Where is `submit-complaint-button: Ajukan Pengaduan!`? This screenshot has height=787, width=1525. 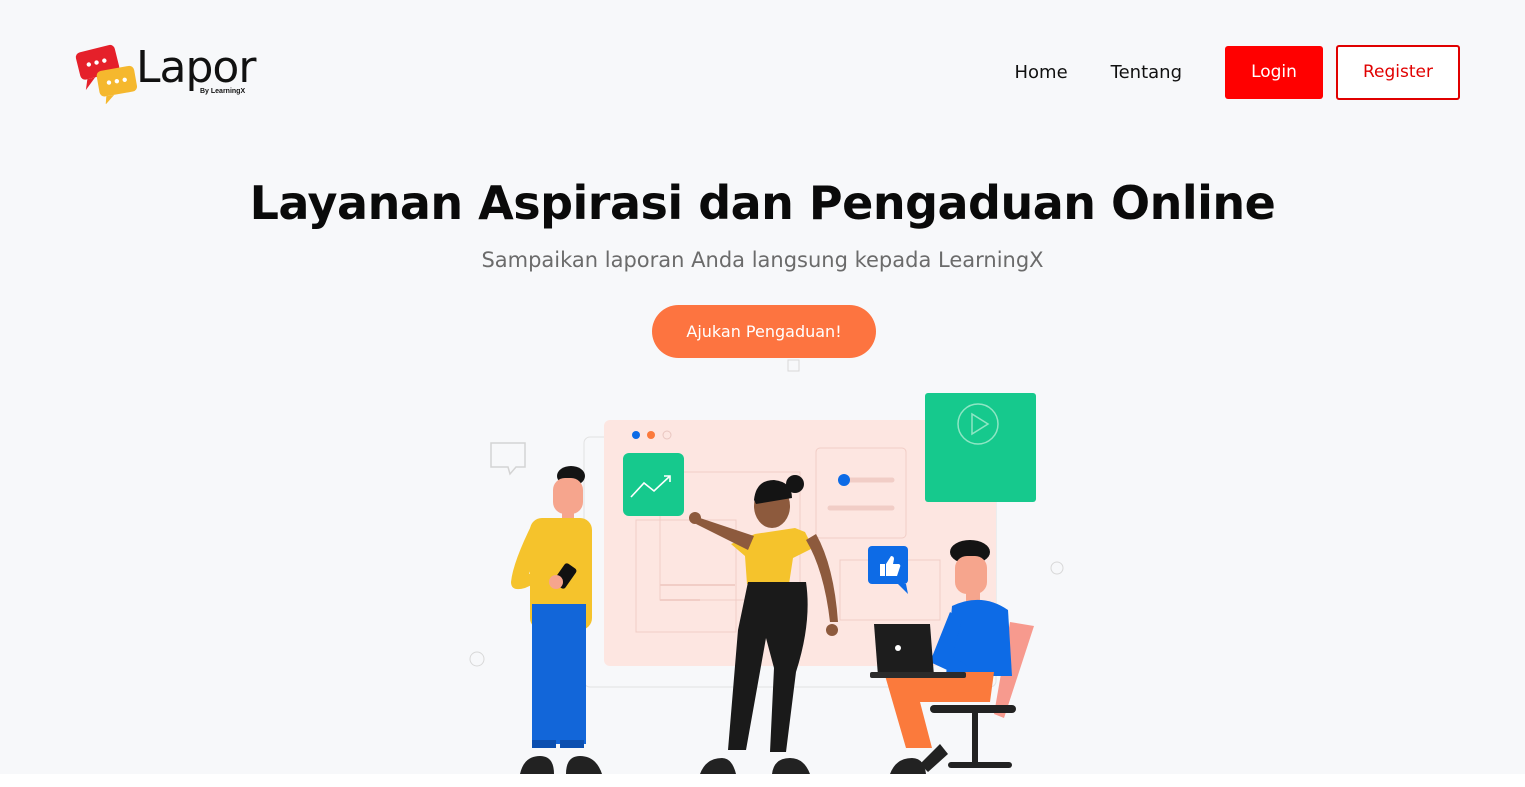
submit-complaint-button: Ajukan Pengaduan! is located at coordinates (764, 331).